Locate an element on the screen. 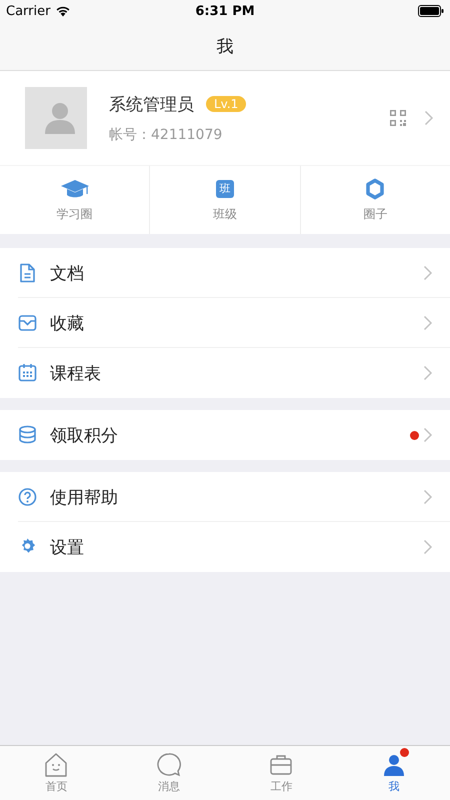  tab-bar-item: 我 is located at coordinates (394, 773).